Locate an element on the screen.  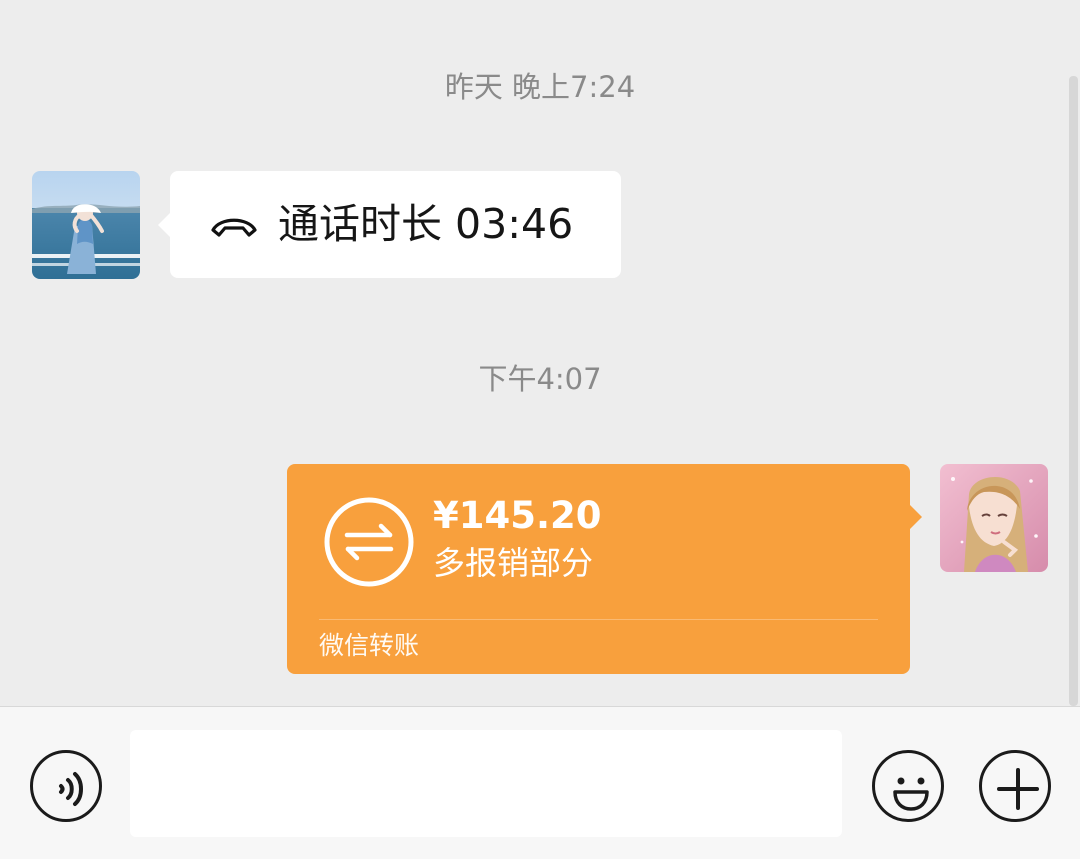
voice-call-message: 通话时长 03:46 is located at coordinates (389, 224).